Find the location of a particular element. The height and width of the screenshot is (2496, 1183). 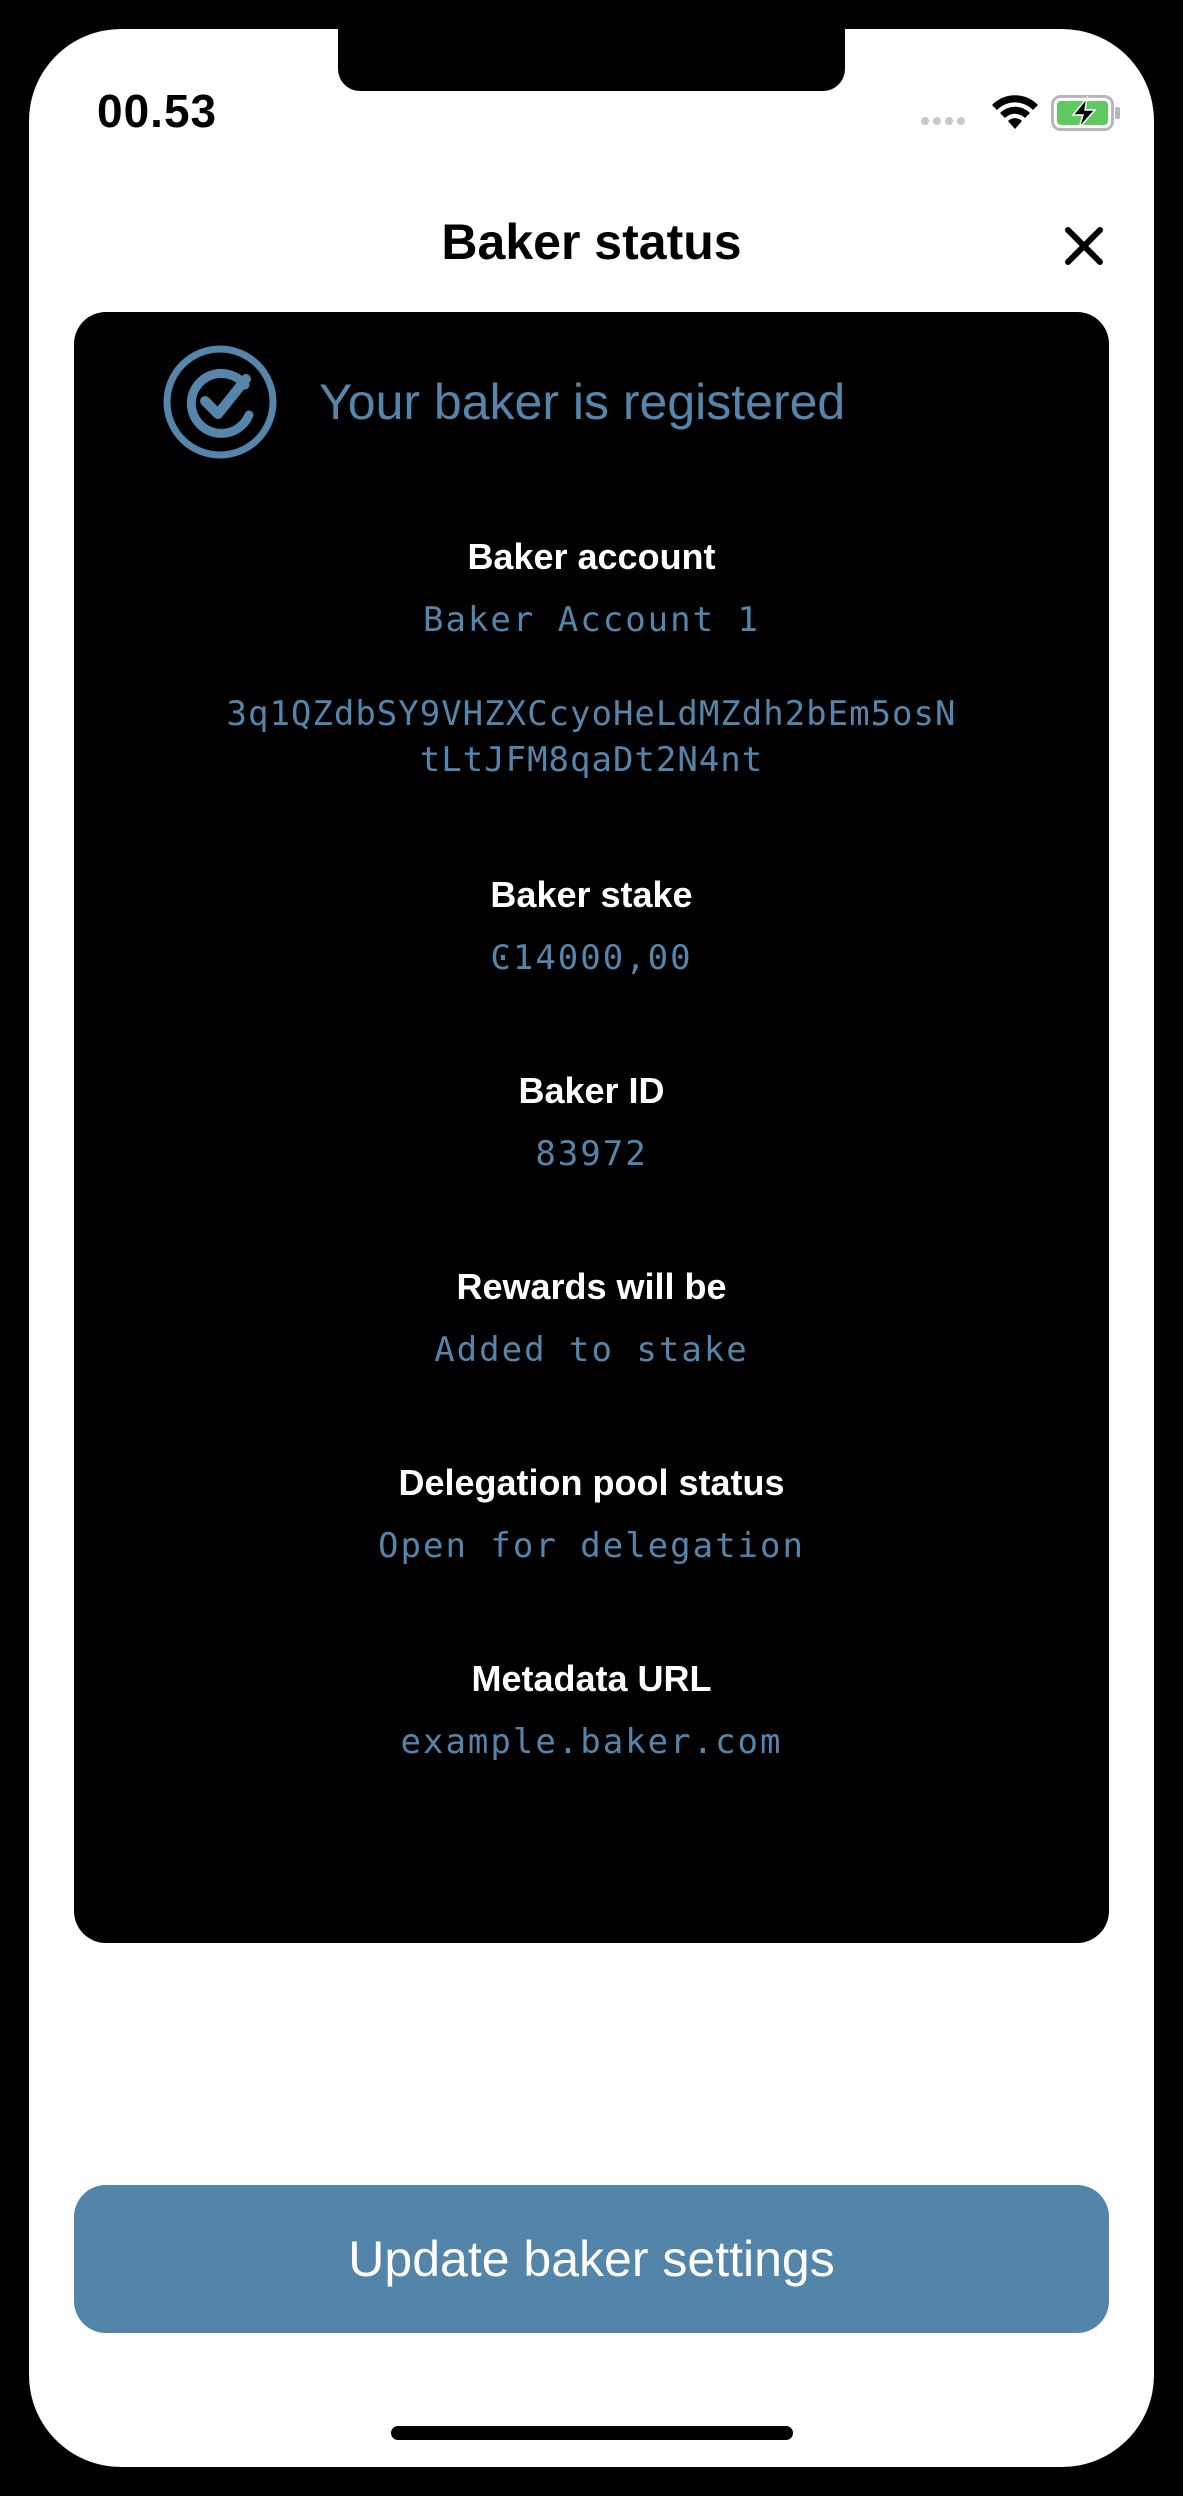

wifi-icon is located at coordinates (1015, 112).